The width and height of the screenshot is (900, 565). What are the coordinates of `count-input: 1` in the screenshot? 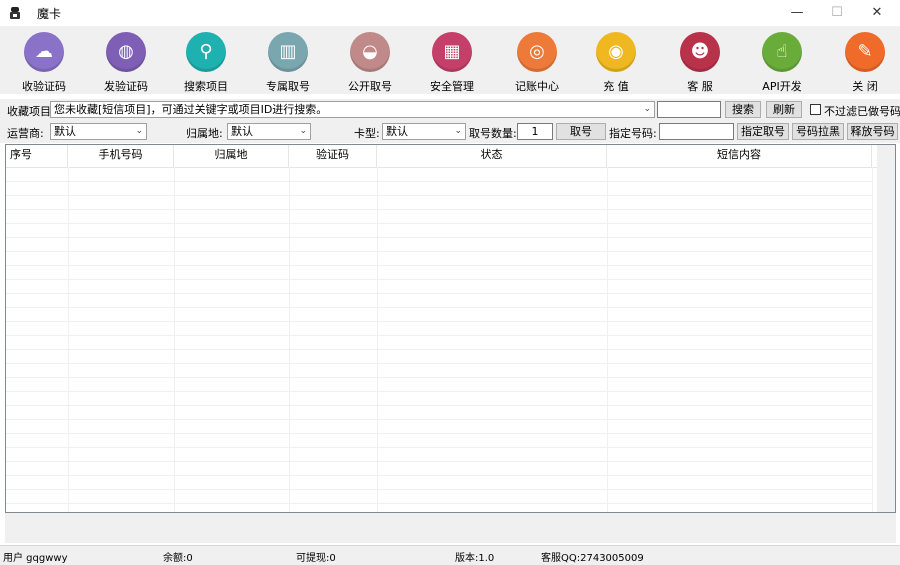 It's located at (535, 131).